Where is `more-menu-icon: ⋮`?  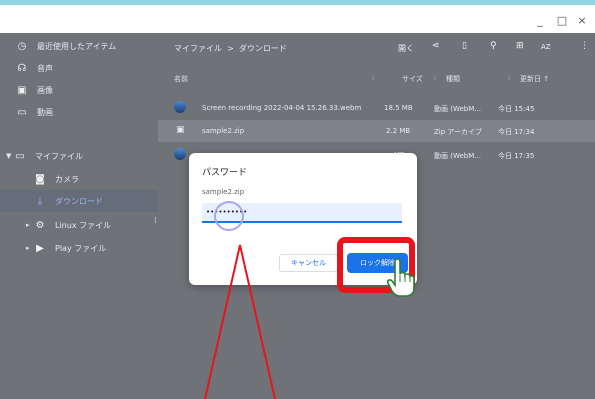
more-menu-icon: ⋮ is located at coordinates (584, 46).